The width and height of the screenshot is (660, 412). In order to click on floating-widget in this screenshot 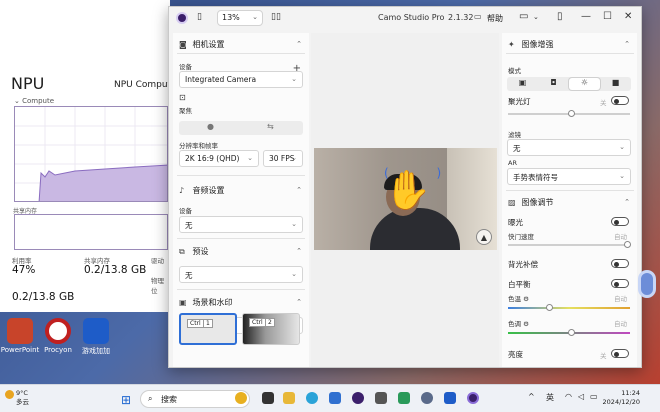, I will do `click(647, 284)`.